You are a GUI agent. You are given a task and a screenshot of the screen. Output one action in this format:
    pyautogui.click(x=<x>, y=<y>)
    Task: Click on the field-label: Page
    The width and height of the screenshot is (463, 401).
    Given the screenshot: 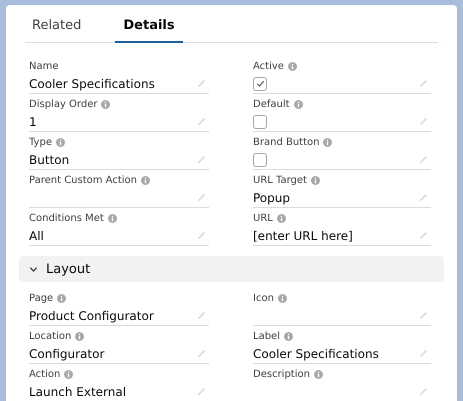 What is the action you would take?
    pyautogui.click(x=41, y=298)
    